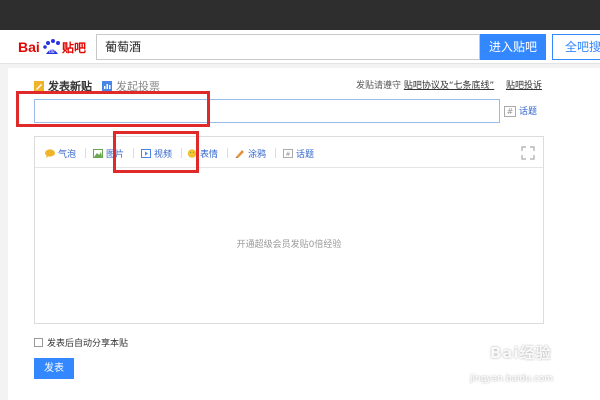 The height and width of the screenshot is (400, 600). What do you see at coordinates (107, 86) in the screenshot?
I see `vote-icon` at bounding box center [107, 86].